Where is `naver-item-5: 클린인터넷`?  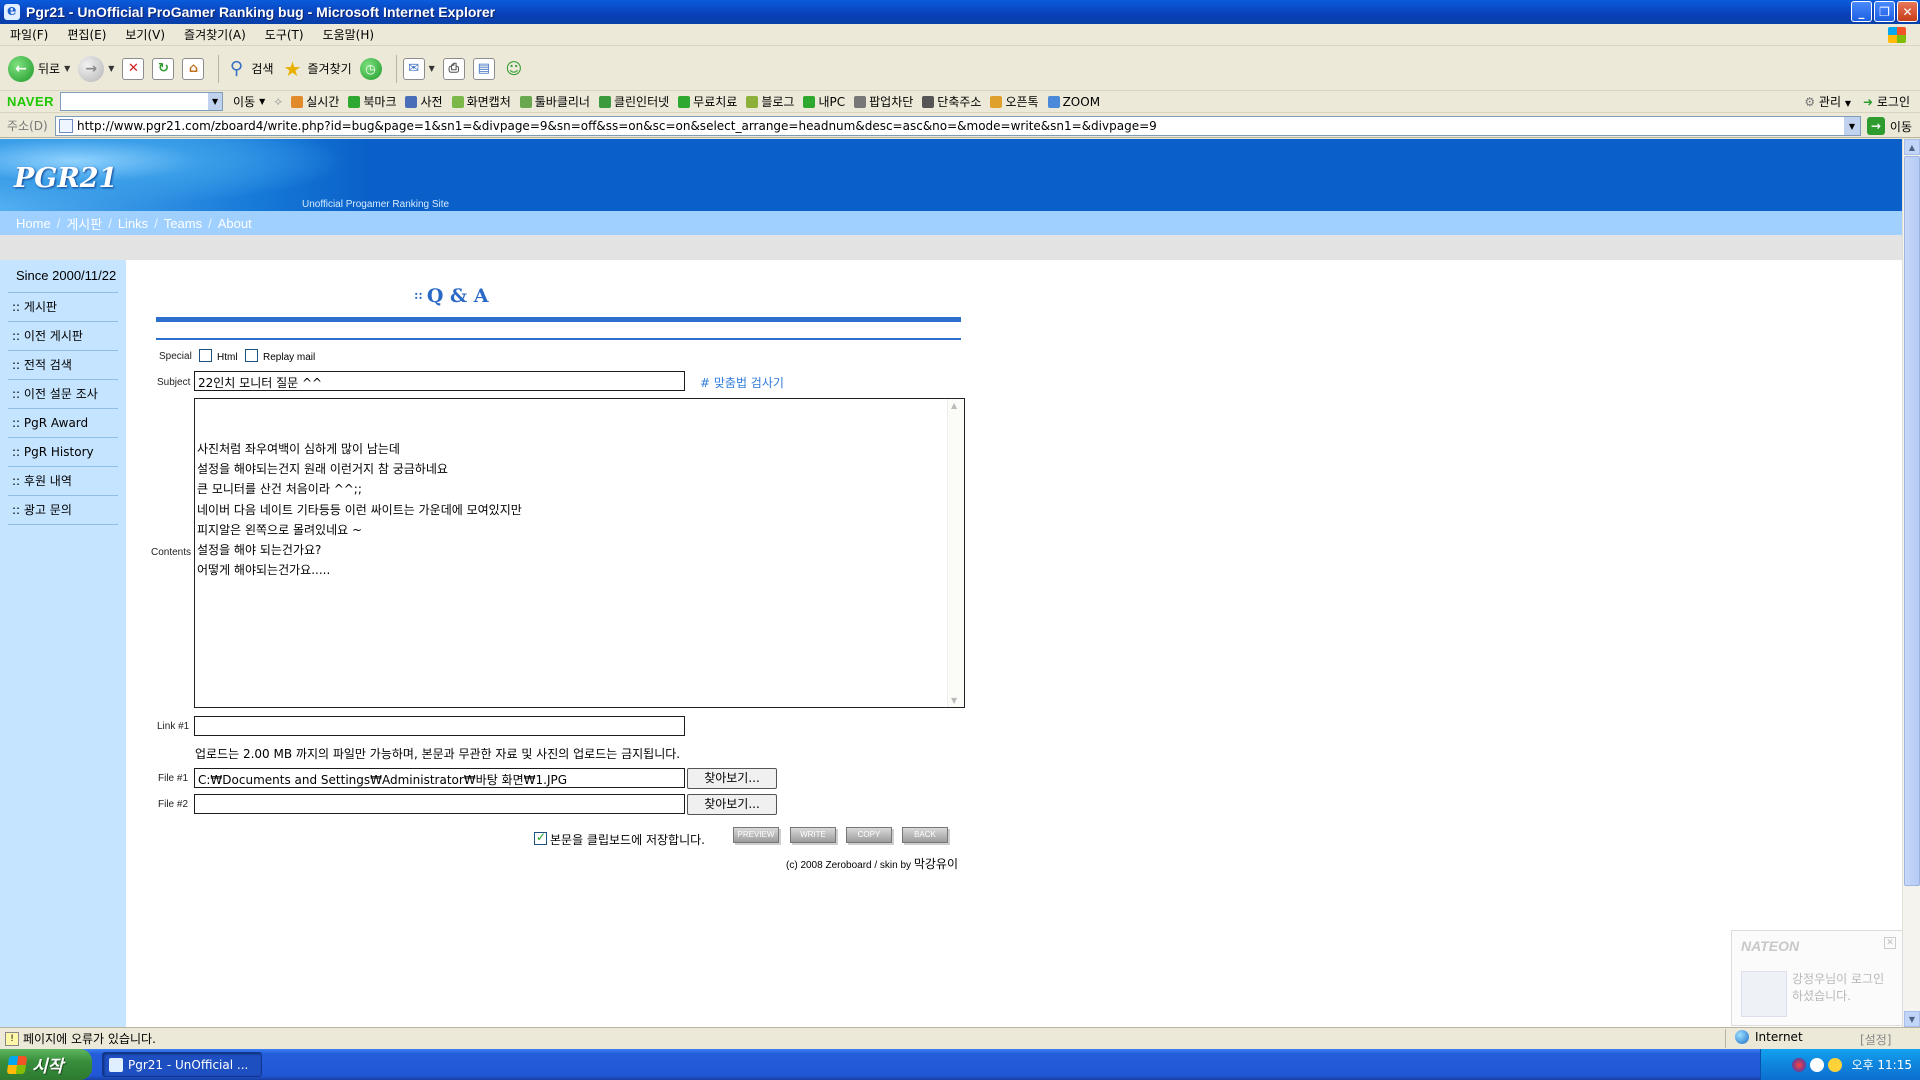
naver-item-5: 클린인터넷 is located at coordinates (633, 101).